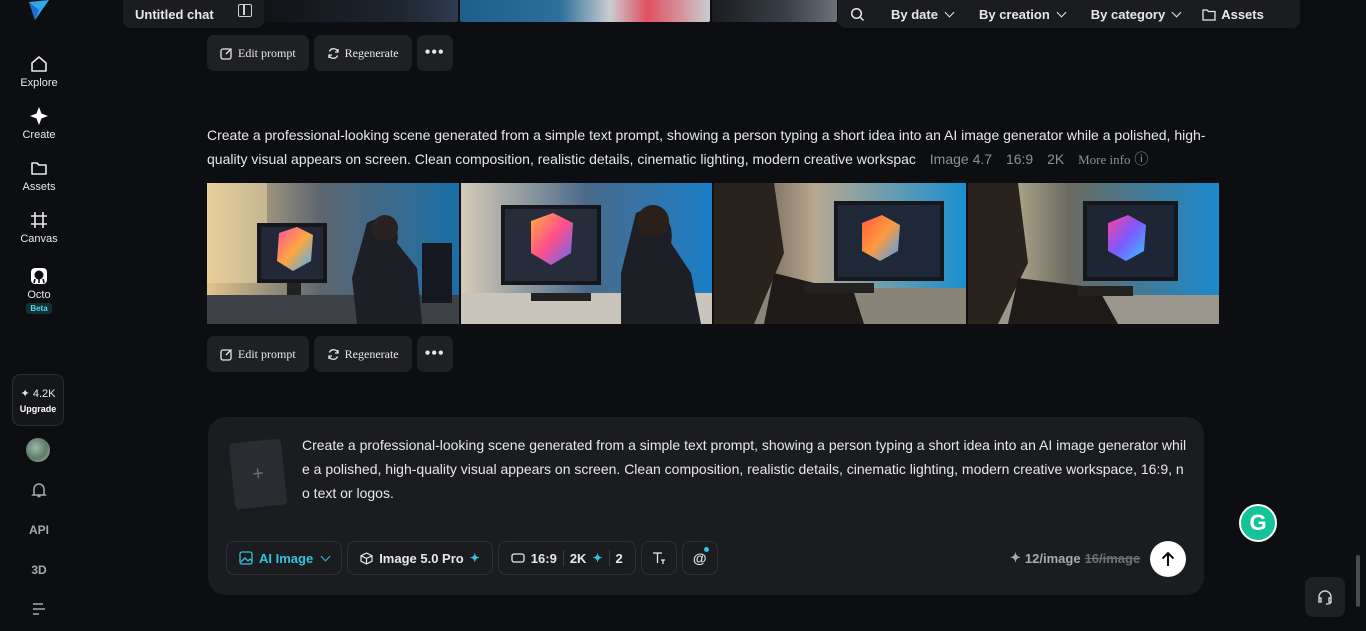 This screenshot has width=1366, height=631. I want to click on filter-by-category: By category, so click(1136, 14).